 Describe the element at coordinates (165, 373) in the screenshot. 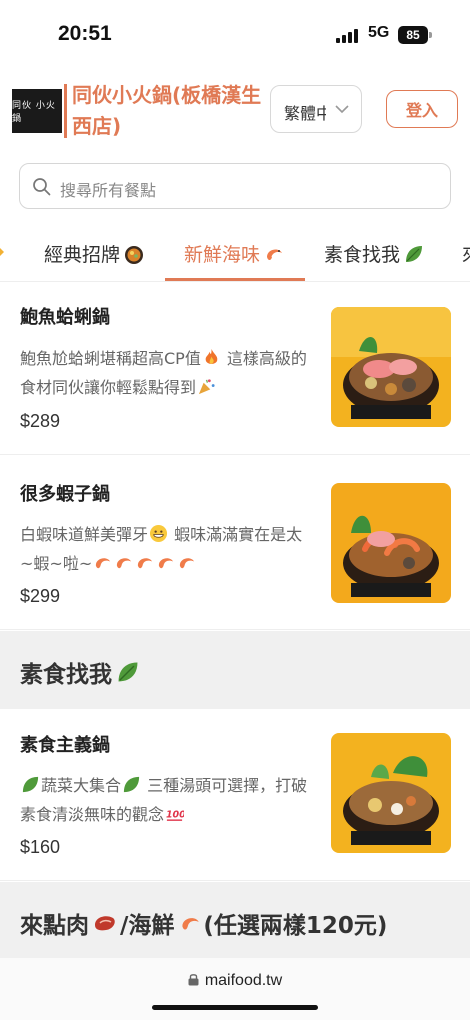

I see `item-description: 鮑魚尬蛤蜊堪稱超高CP值 這樣高級的食材同伙讓你輕鬆點得到` at that location.